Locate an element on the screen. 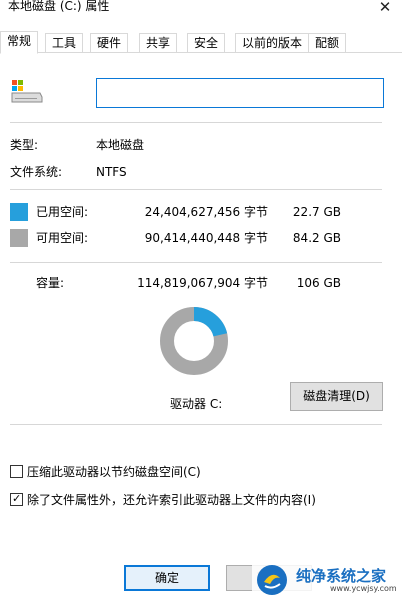 The image size is (402, 602). type-label: 类型: is located at coordinates (24, 145).